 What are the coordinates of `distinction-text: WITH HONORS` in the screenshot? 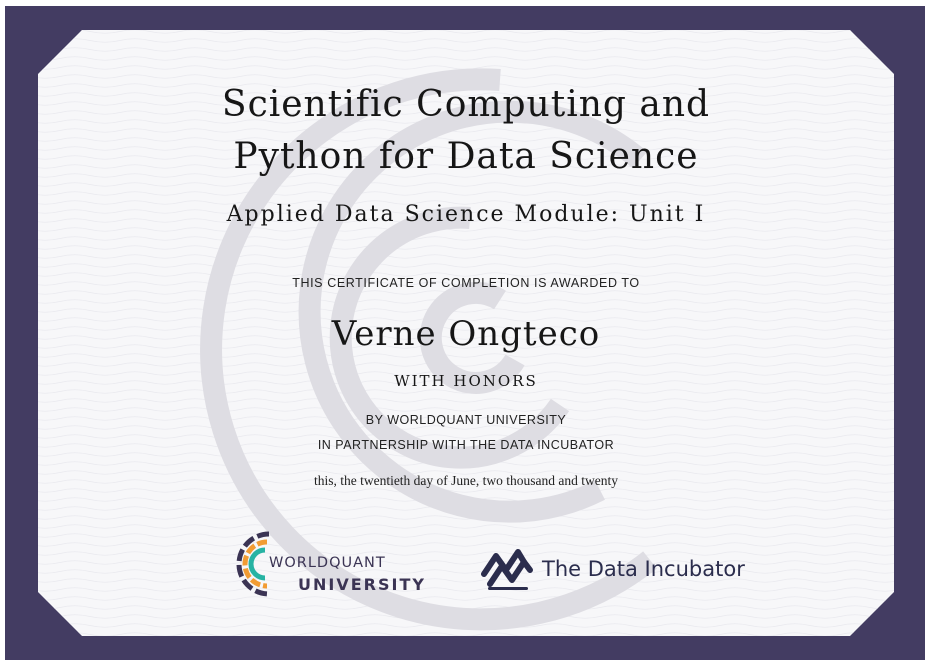 It's located at (466, 381).